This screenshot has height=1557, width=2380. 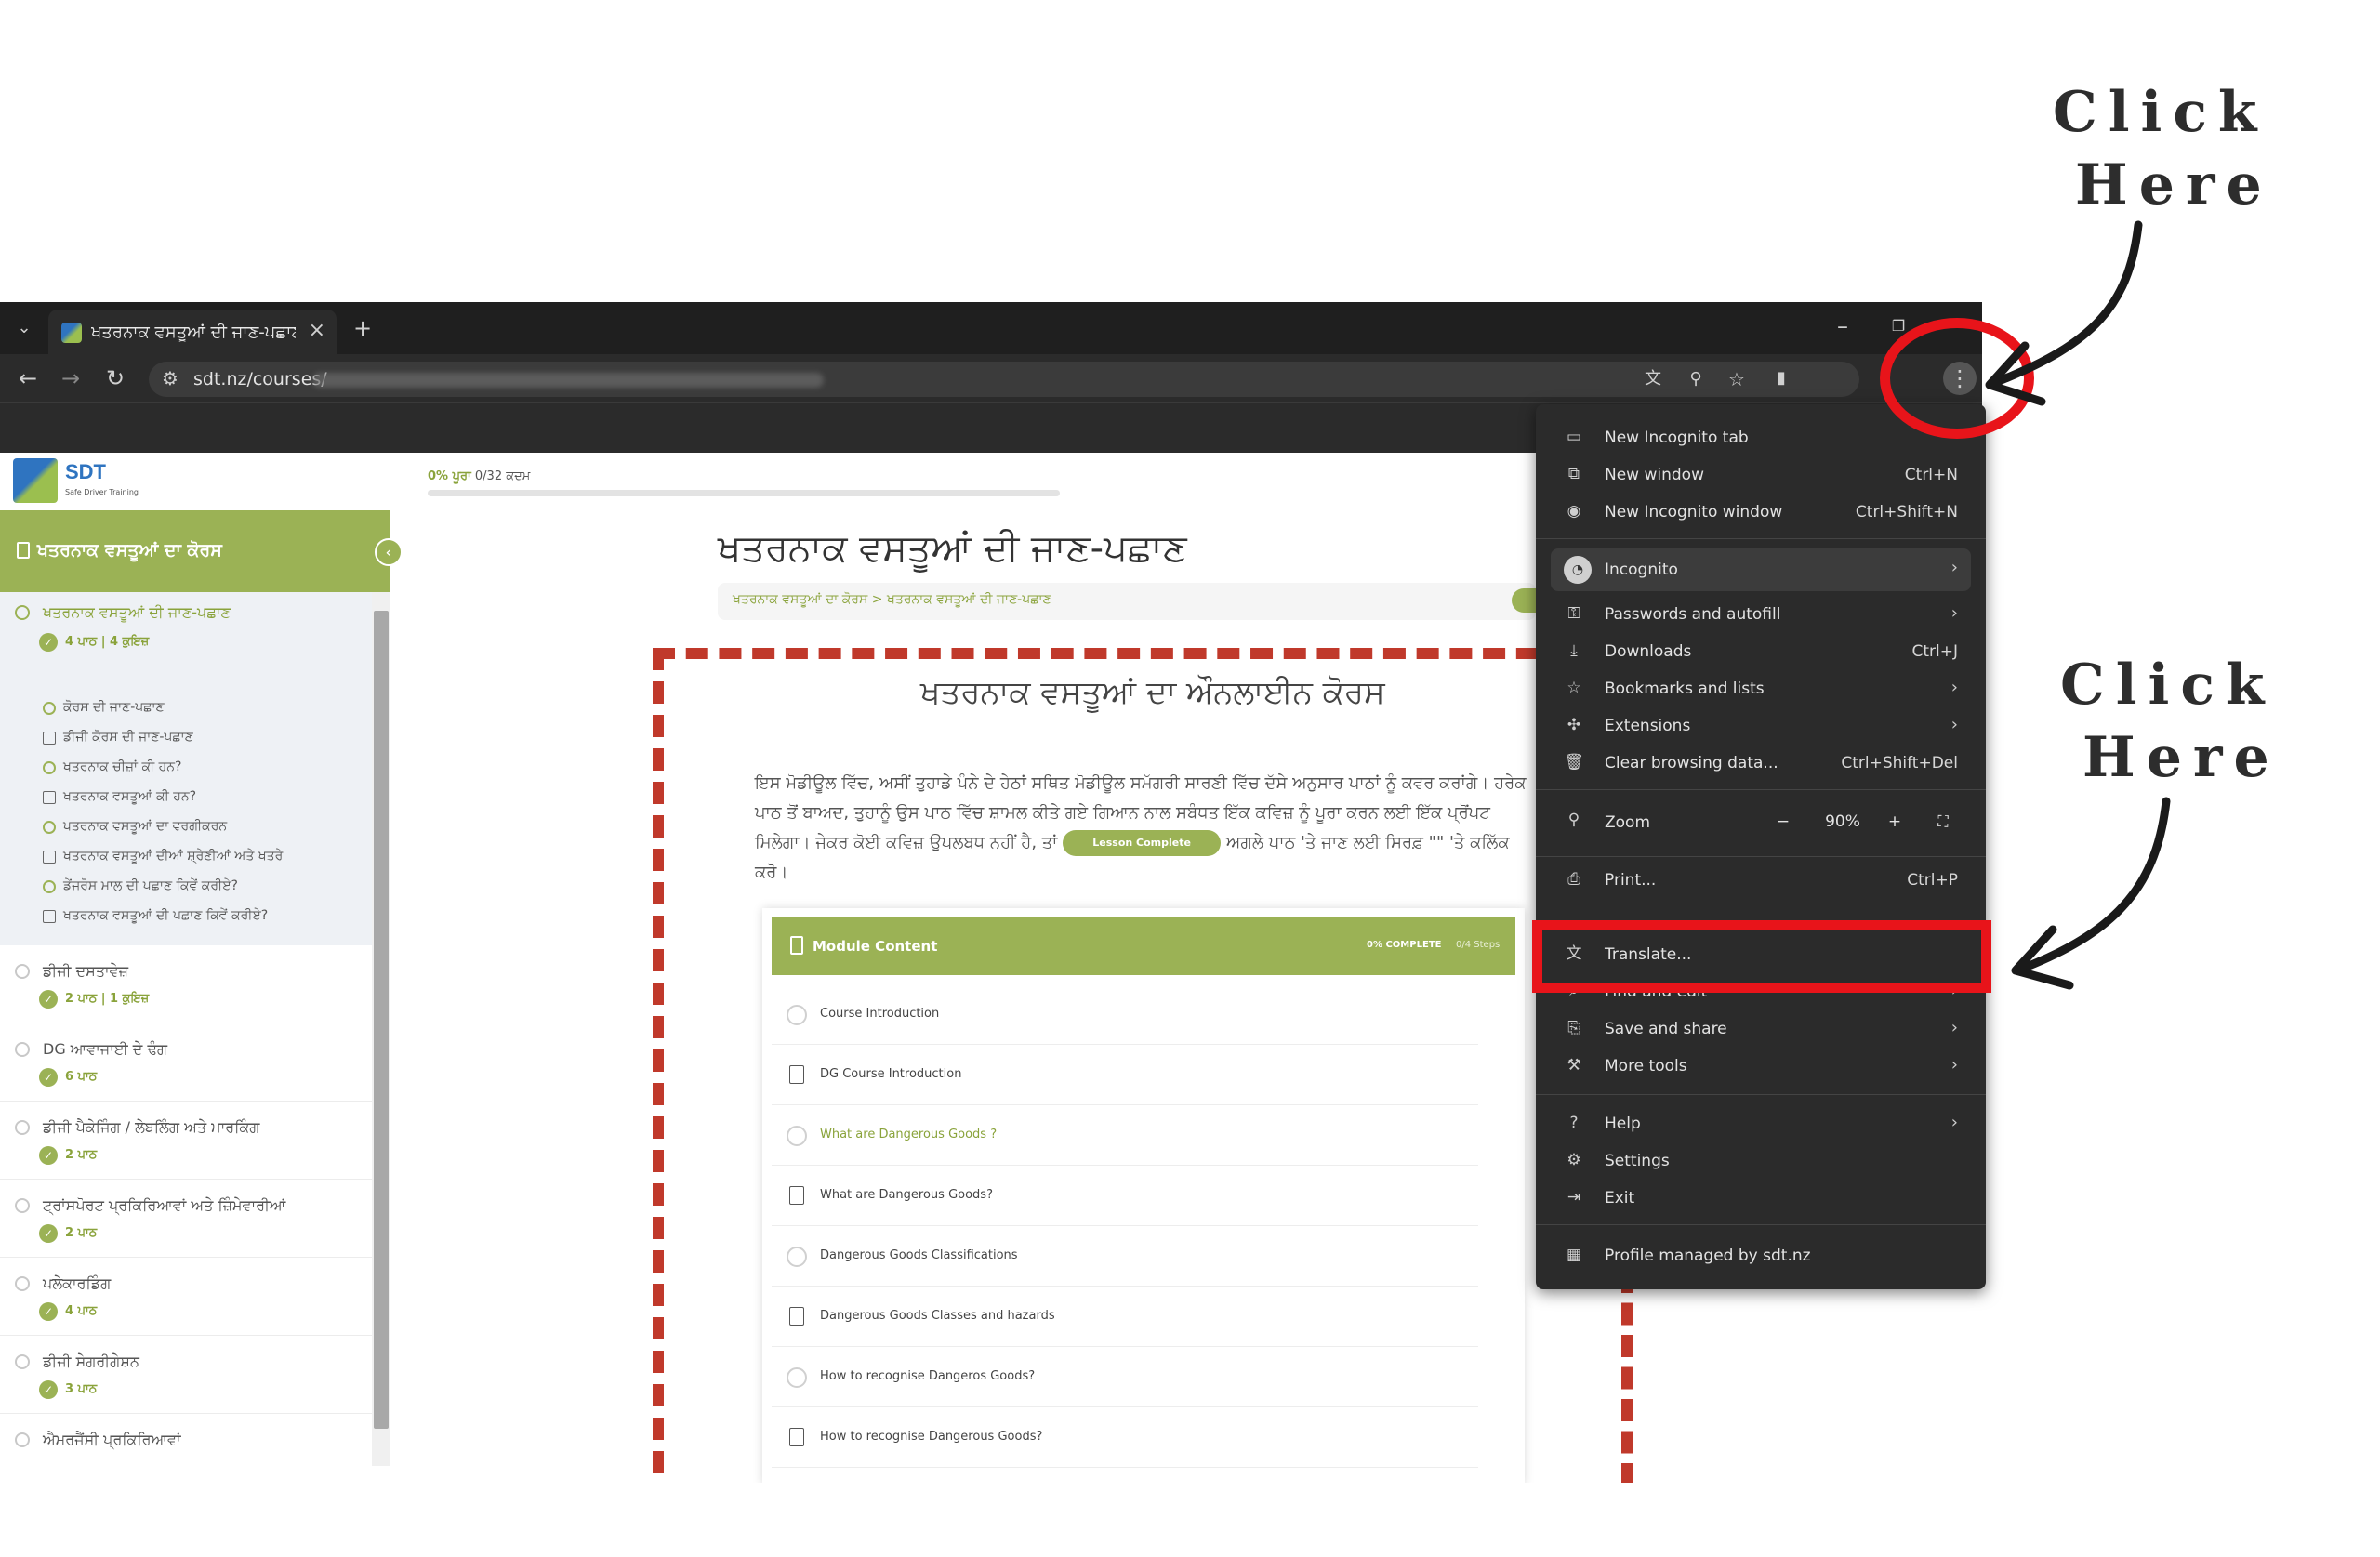 I want to click on sub-item: ਡੀਜੀ ਕੋਰਸ ਦੀ ਜਾਣ-ਪਛਾਣ, so click(x=128, y=738).